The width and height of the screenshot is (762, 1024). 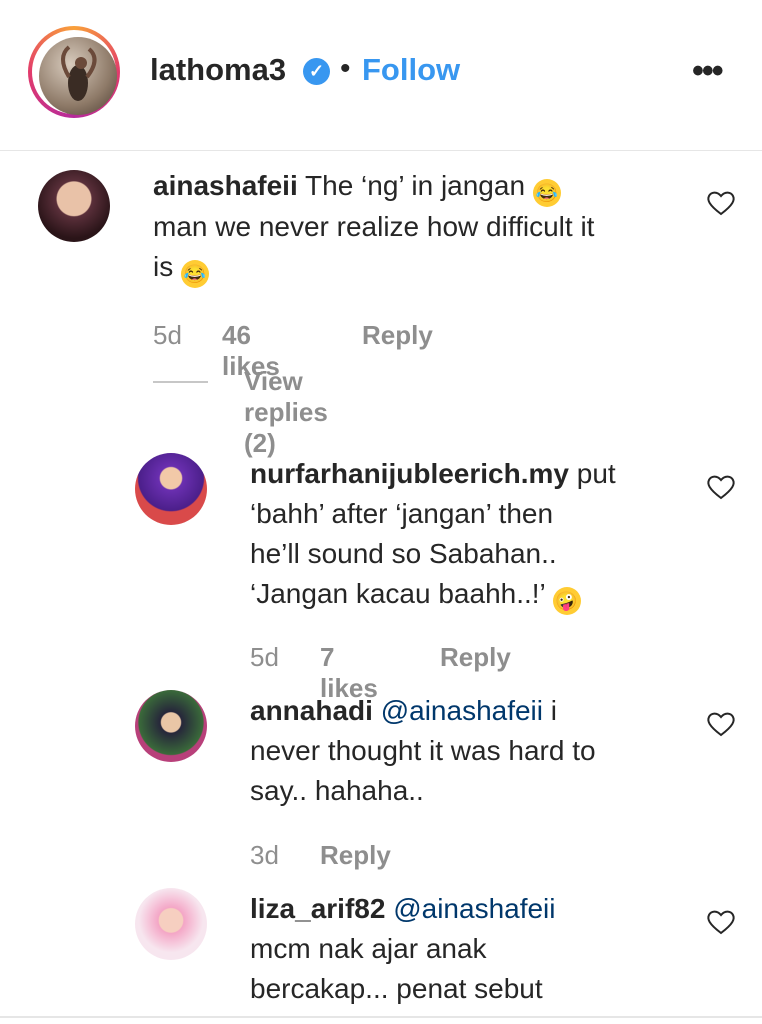 What do you see at coordinates (78, 76) in the screenshot?
I see `poster-avatar` at bounding box center [78, 76].